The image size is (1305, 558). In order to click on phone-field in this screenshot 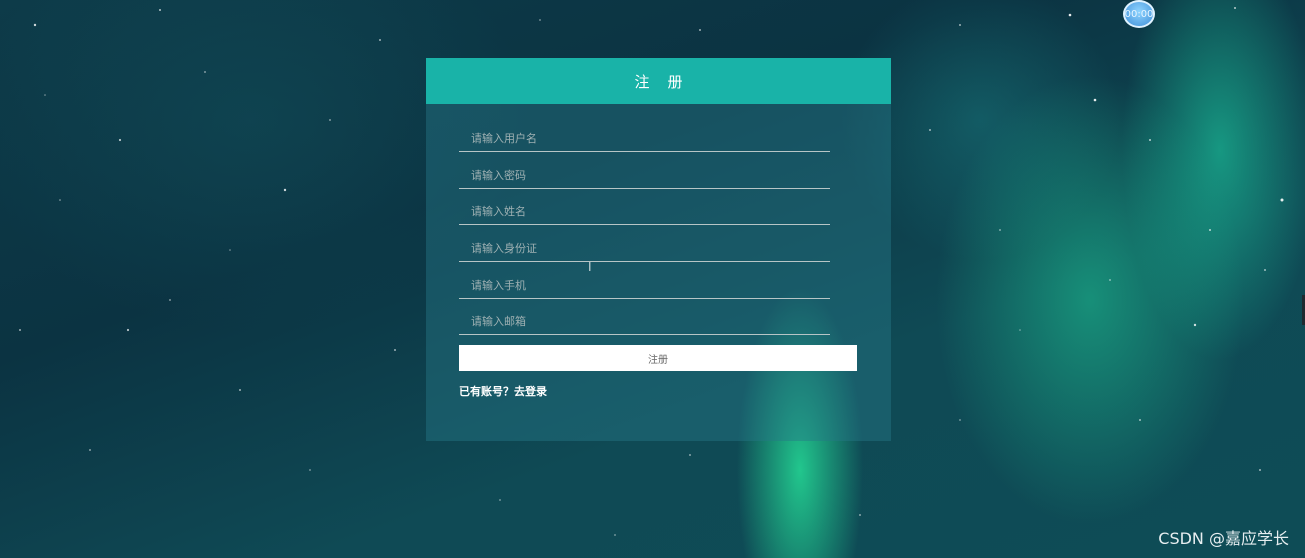, I will do `click(644, 286)`.